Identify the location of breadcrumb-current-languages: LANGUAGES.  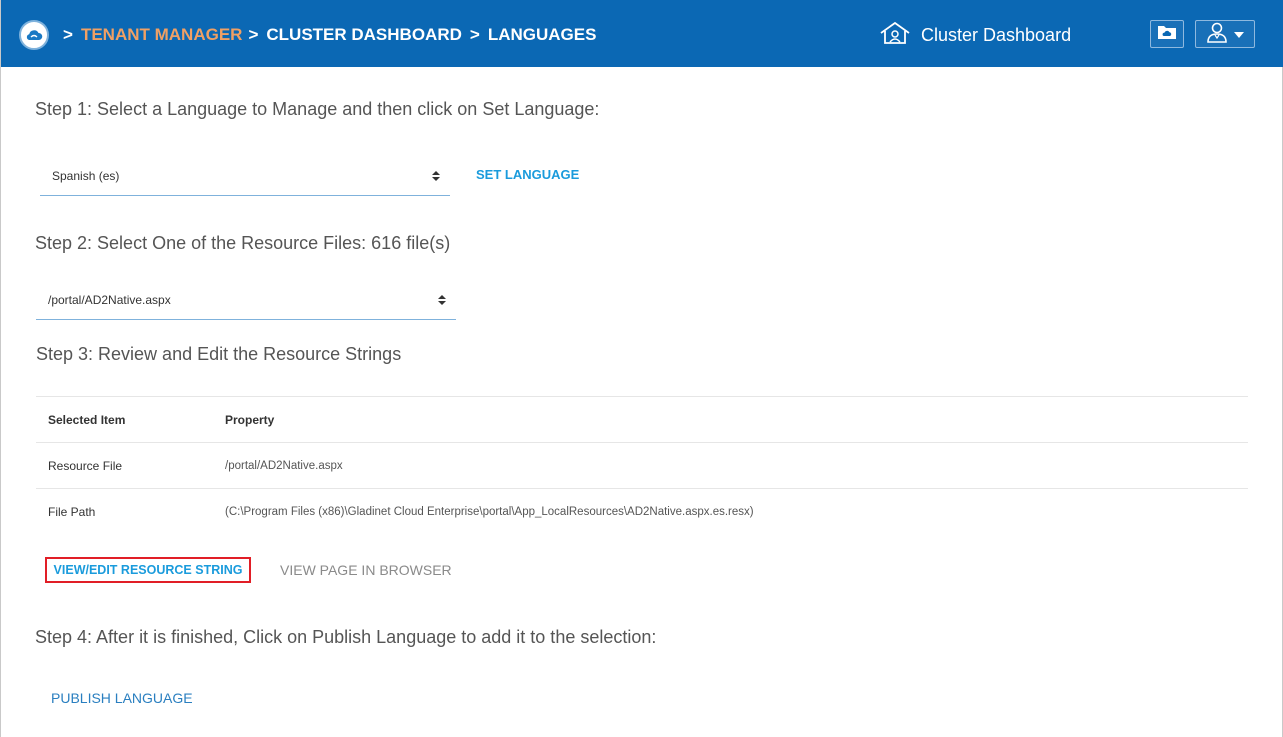
(542, 34).